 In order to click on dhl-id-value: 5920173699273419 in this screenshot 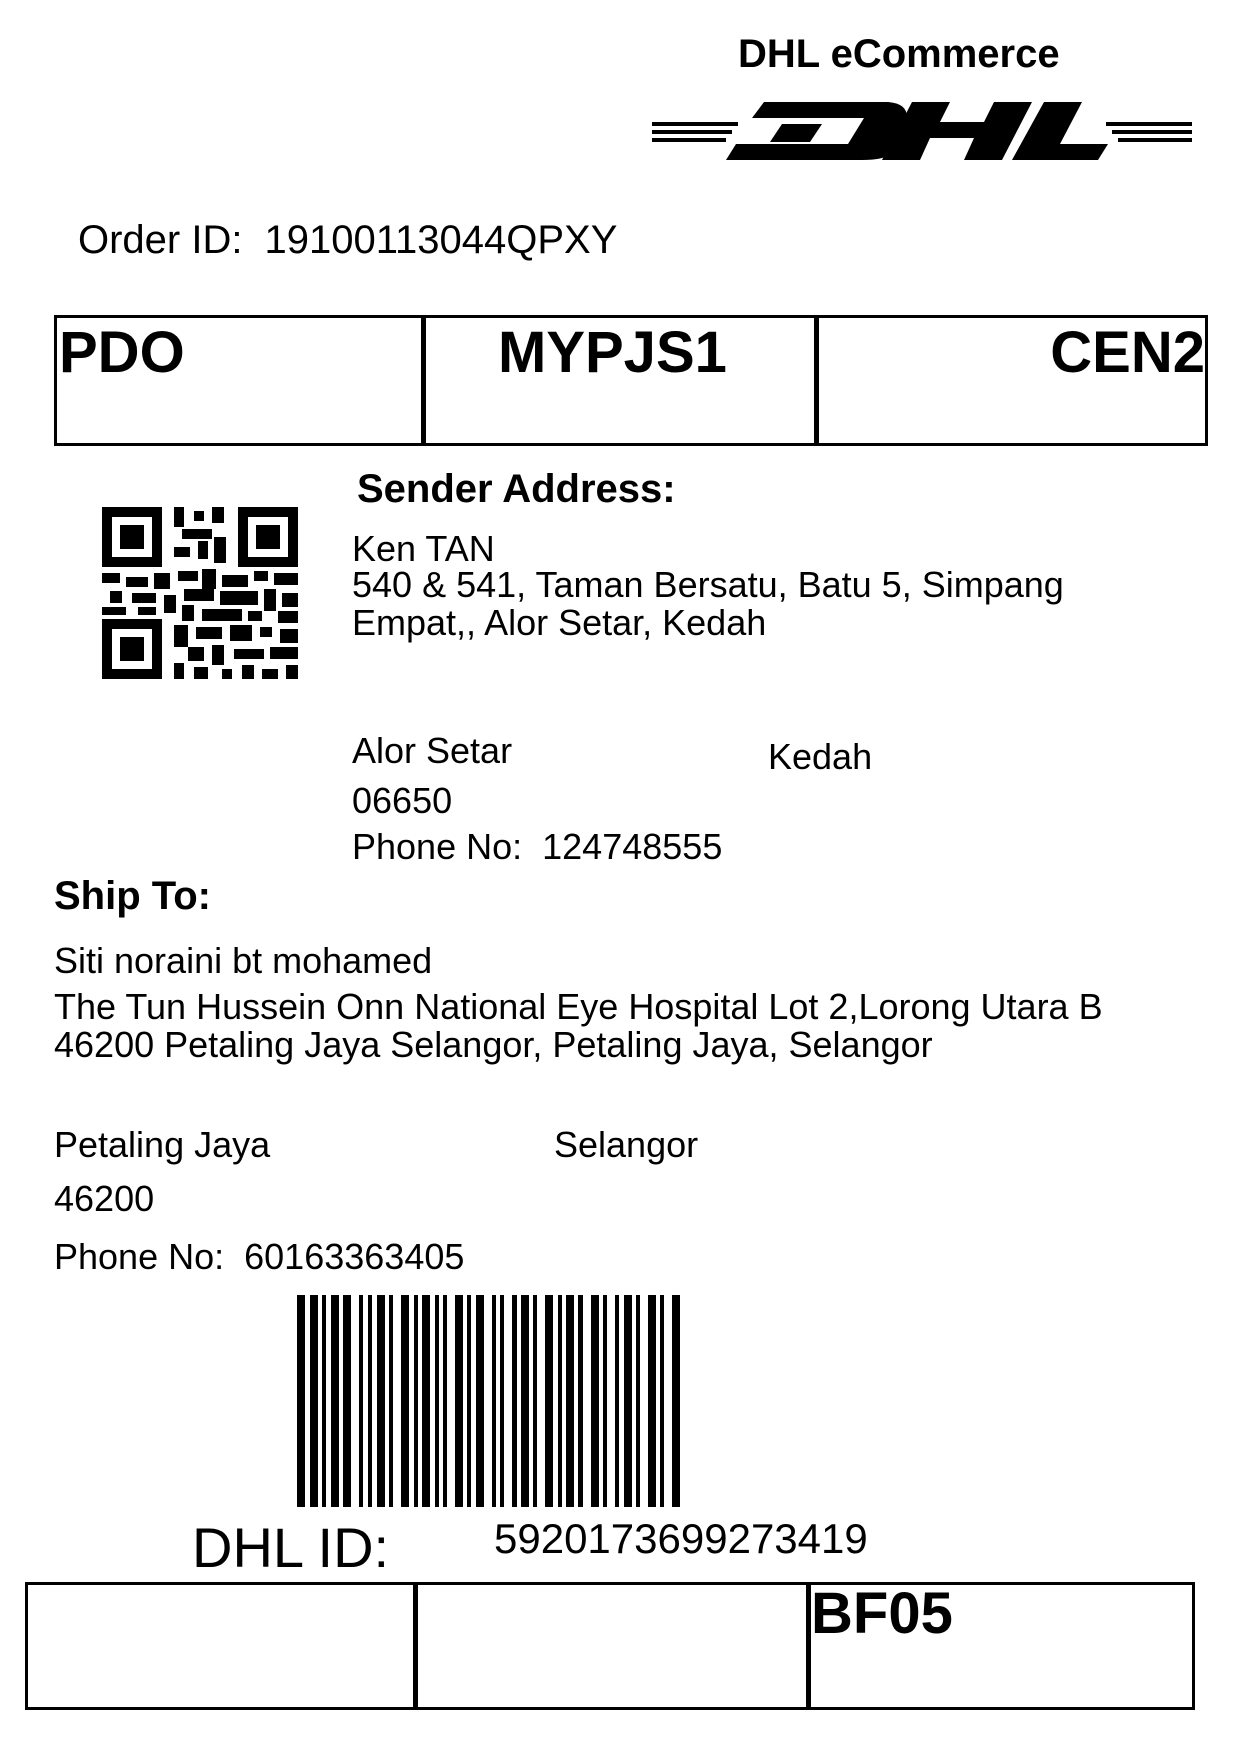, I will do `click(681, 1538)`.